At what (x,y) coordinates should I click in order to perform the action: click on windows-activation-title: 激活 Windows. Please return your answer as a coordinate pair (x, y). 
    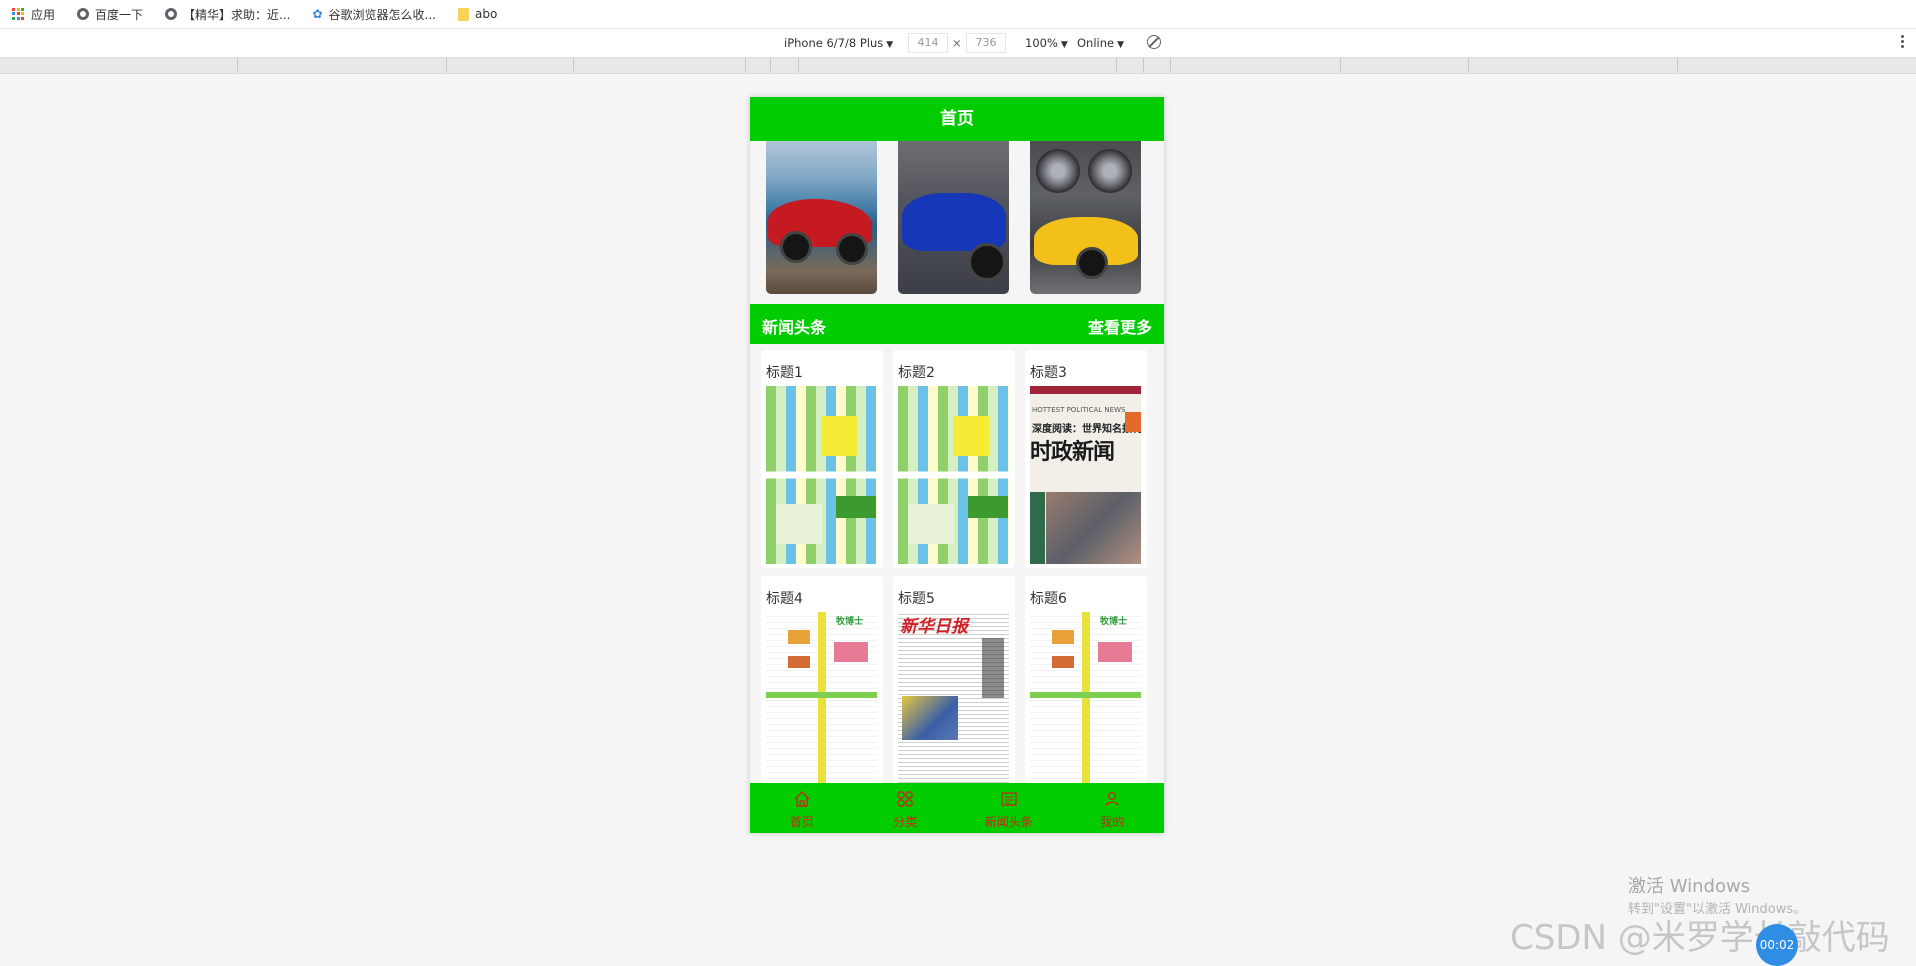
    Looking at the image, I should click on (1689, 886).